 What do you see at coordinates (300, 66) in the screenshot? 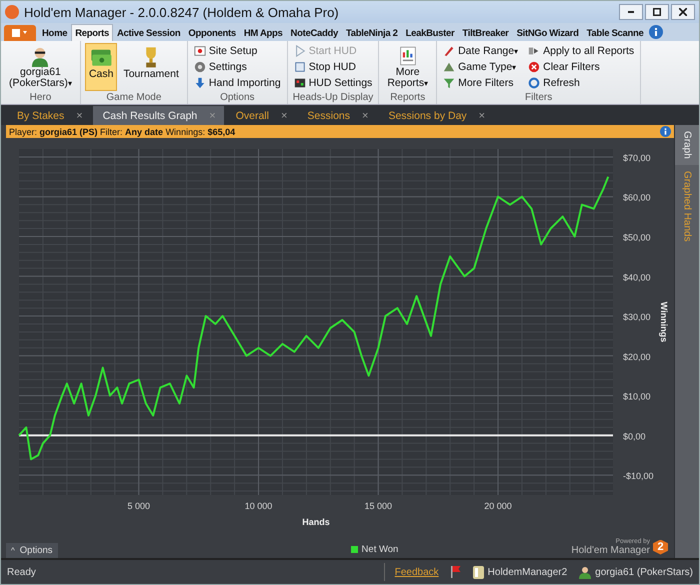
I see `square-icon` at bounding box center [300, 66].